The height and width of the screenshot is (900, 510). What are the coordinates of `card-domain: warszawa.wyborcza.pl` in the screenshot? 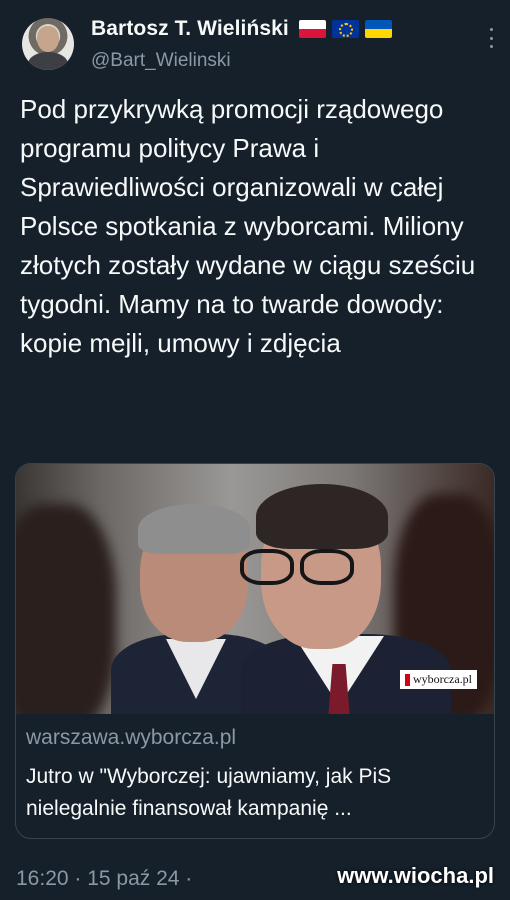 It's located at (131, 737).